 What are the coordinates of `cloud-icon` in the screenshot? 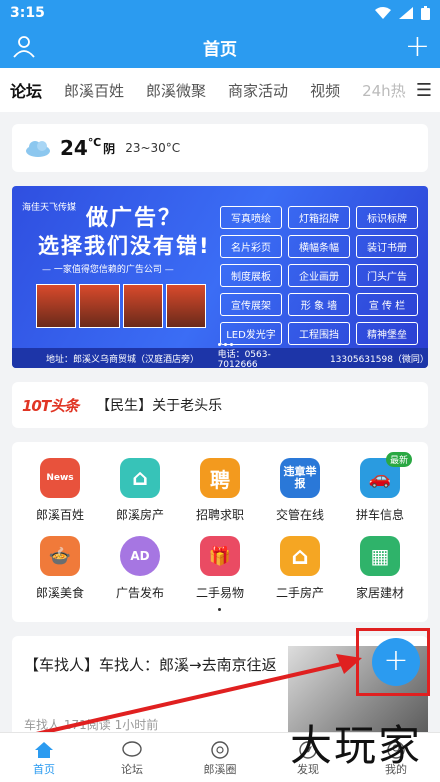 It's located at (38, 149).